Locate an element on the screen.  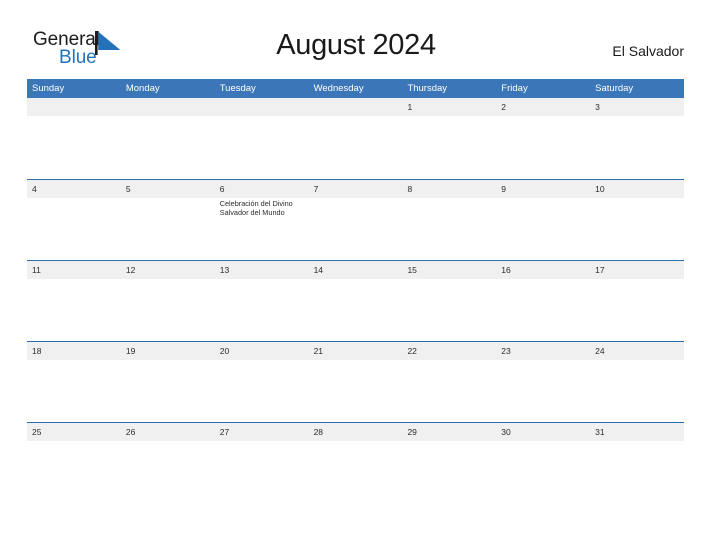
day-cell: 10 is located at coordinates (637, 220).